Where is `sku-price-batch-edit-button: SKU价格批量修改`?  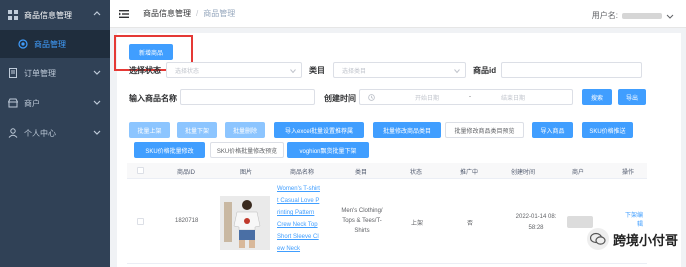 sku-price-batch-edit-button: SKU价格批量修改 is located at coordinates (169, 150).